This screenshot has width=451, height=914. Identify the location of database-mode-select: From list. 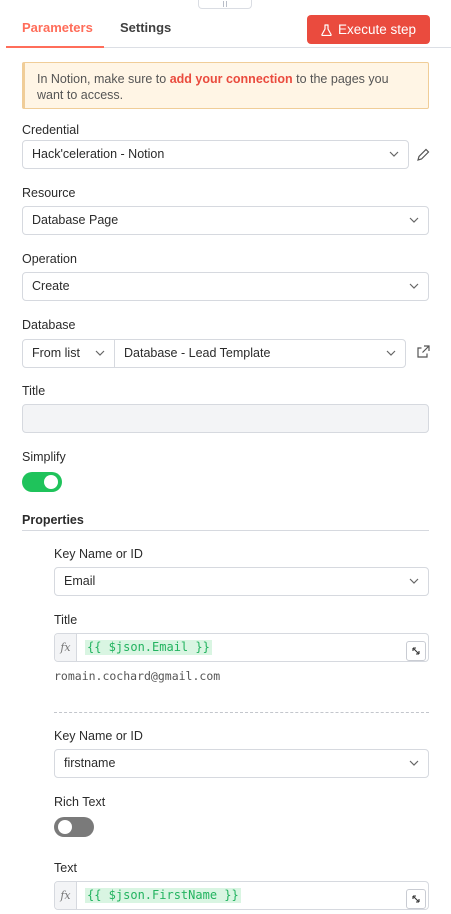
(68, 353).